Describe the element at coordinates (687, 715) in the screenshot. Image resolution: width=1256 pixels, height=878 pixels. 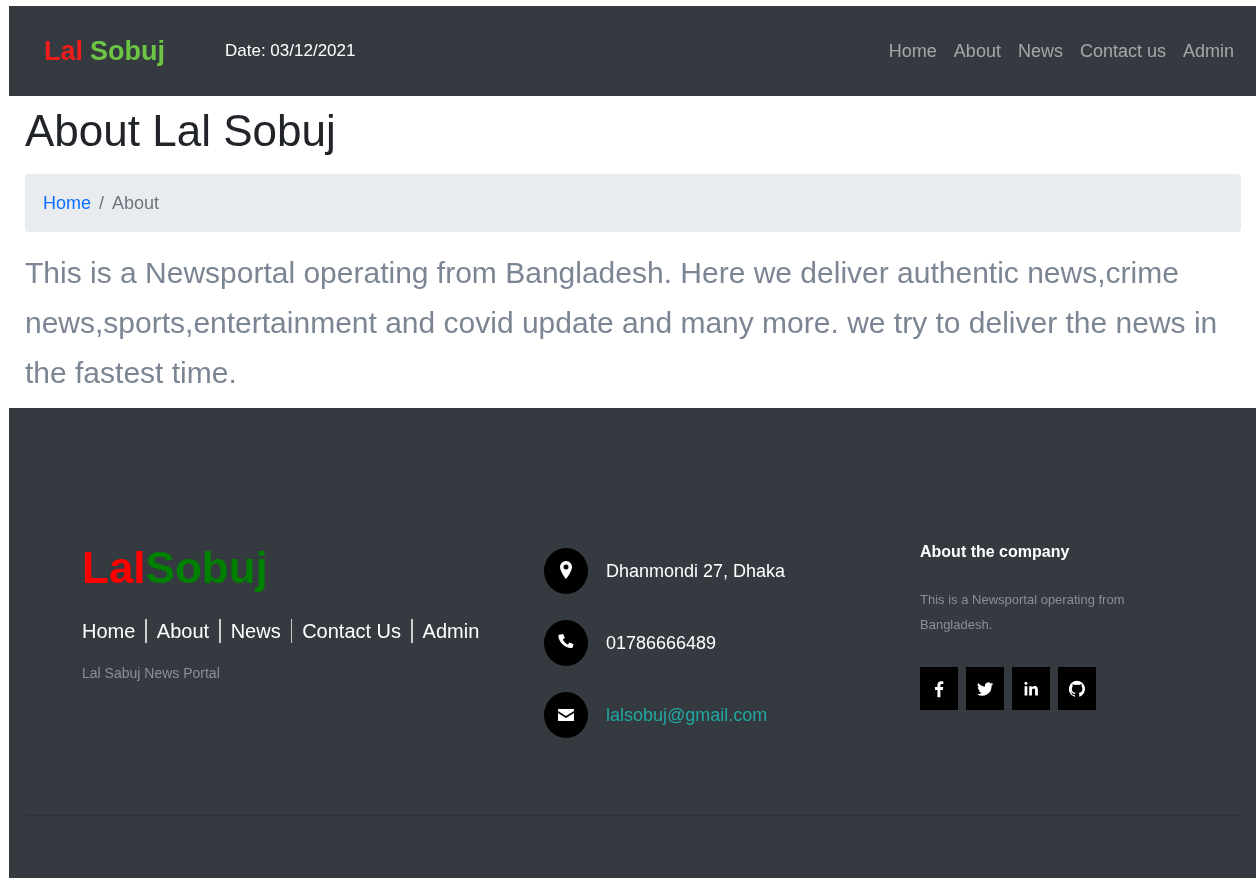
I see `email-link: lalsobuj@gmail.com` at that location.